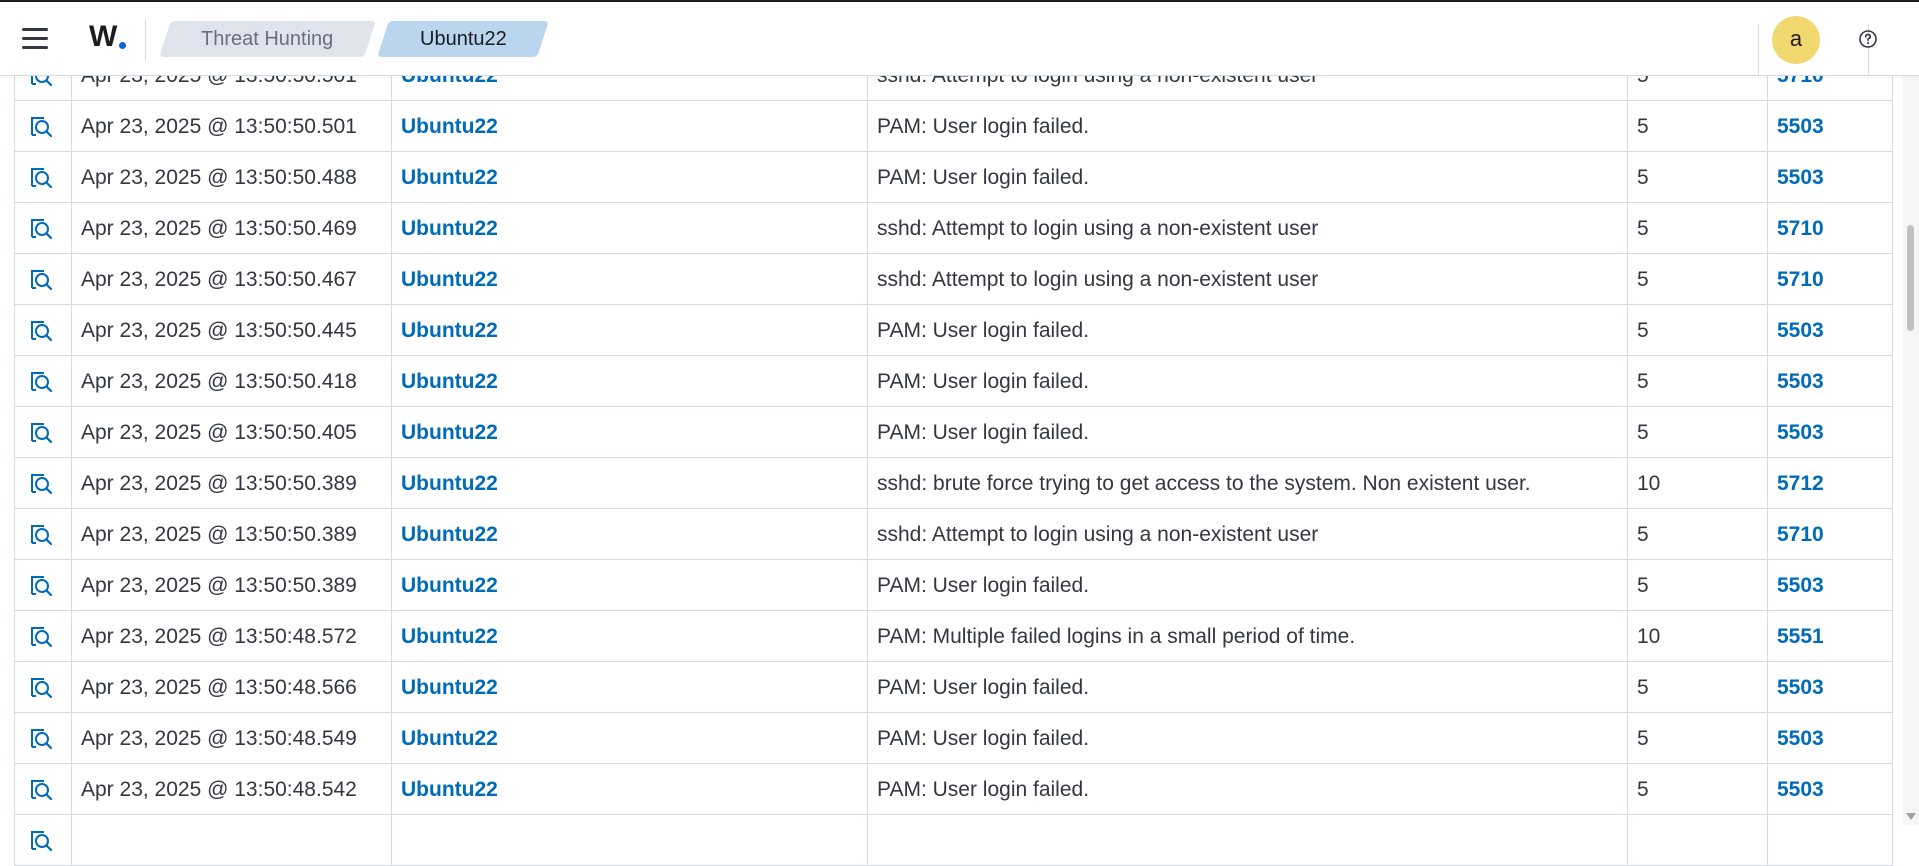 The width and height of the screenshot is (1919, 866). I want to click on timestamp-cell: Apr 23, 2025 @ 13:50:50.501, so click(232, 126).